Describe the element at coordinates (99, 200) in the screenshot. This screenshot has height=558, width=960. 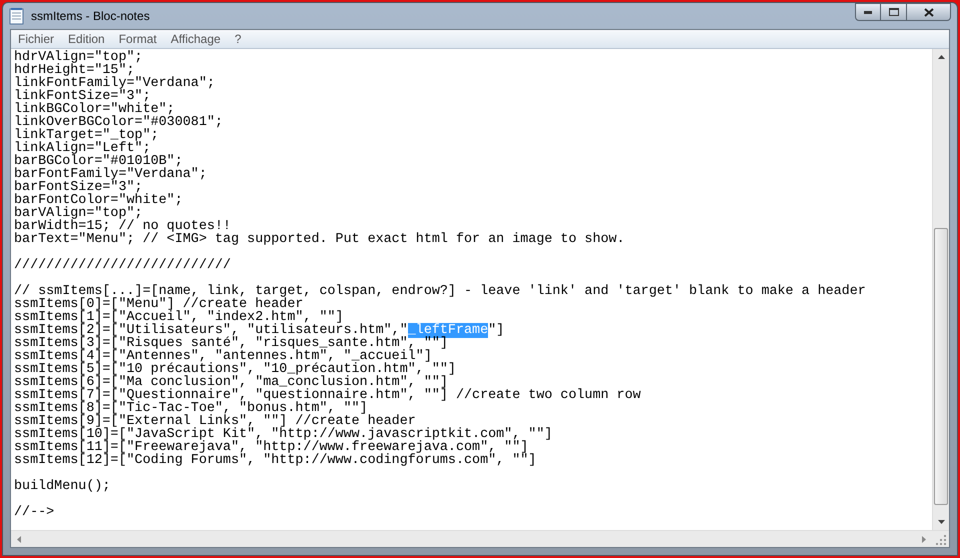
I see `code-line: barFontColor="white";` at that location.